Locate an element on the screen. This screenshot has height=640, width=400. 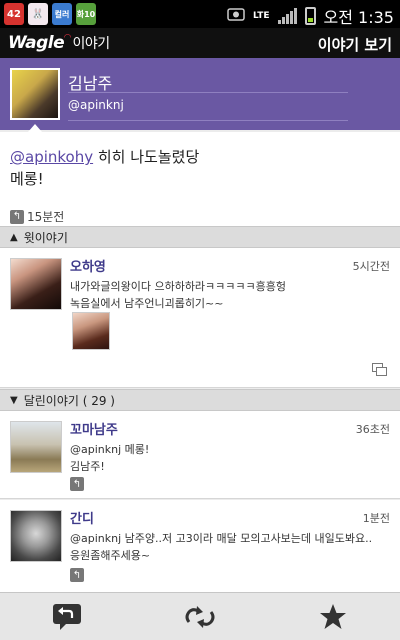
pointer-arrow is located at coordinates (35, 128).